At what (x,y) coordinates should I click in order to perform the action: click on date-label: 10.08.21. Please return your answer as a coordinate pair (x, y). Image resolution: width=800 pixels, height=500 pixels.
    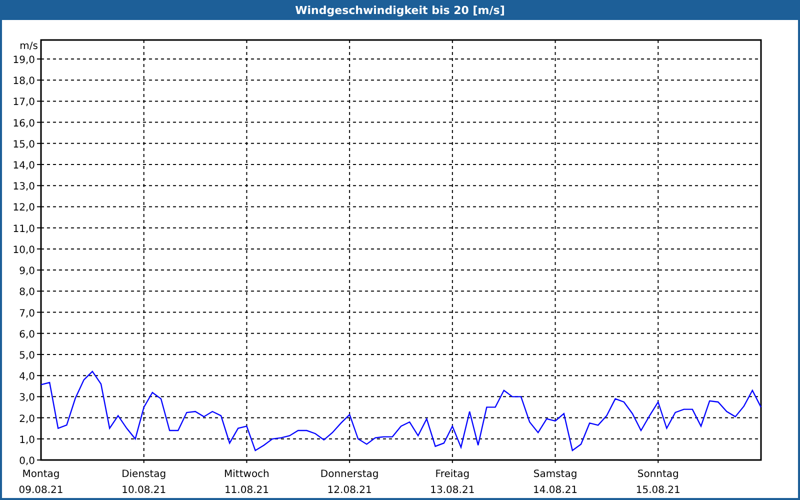
    Looking at the image, I should click on (144, 490).